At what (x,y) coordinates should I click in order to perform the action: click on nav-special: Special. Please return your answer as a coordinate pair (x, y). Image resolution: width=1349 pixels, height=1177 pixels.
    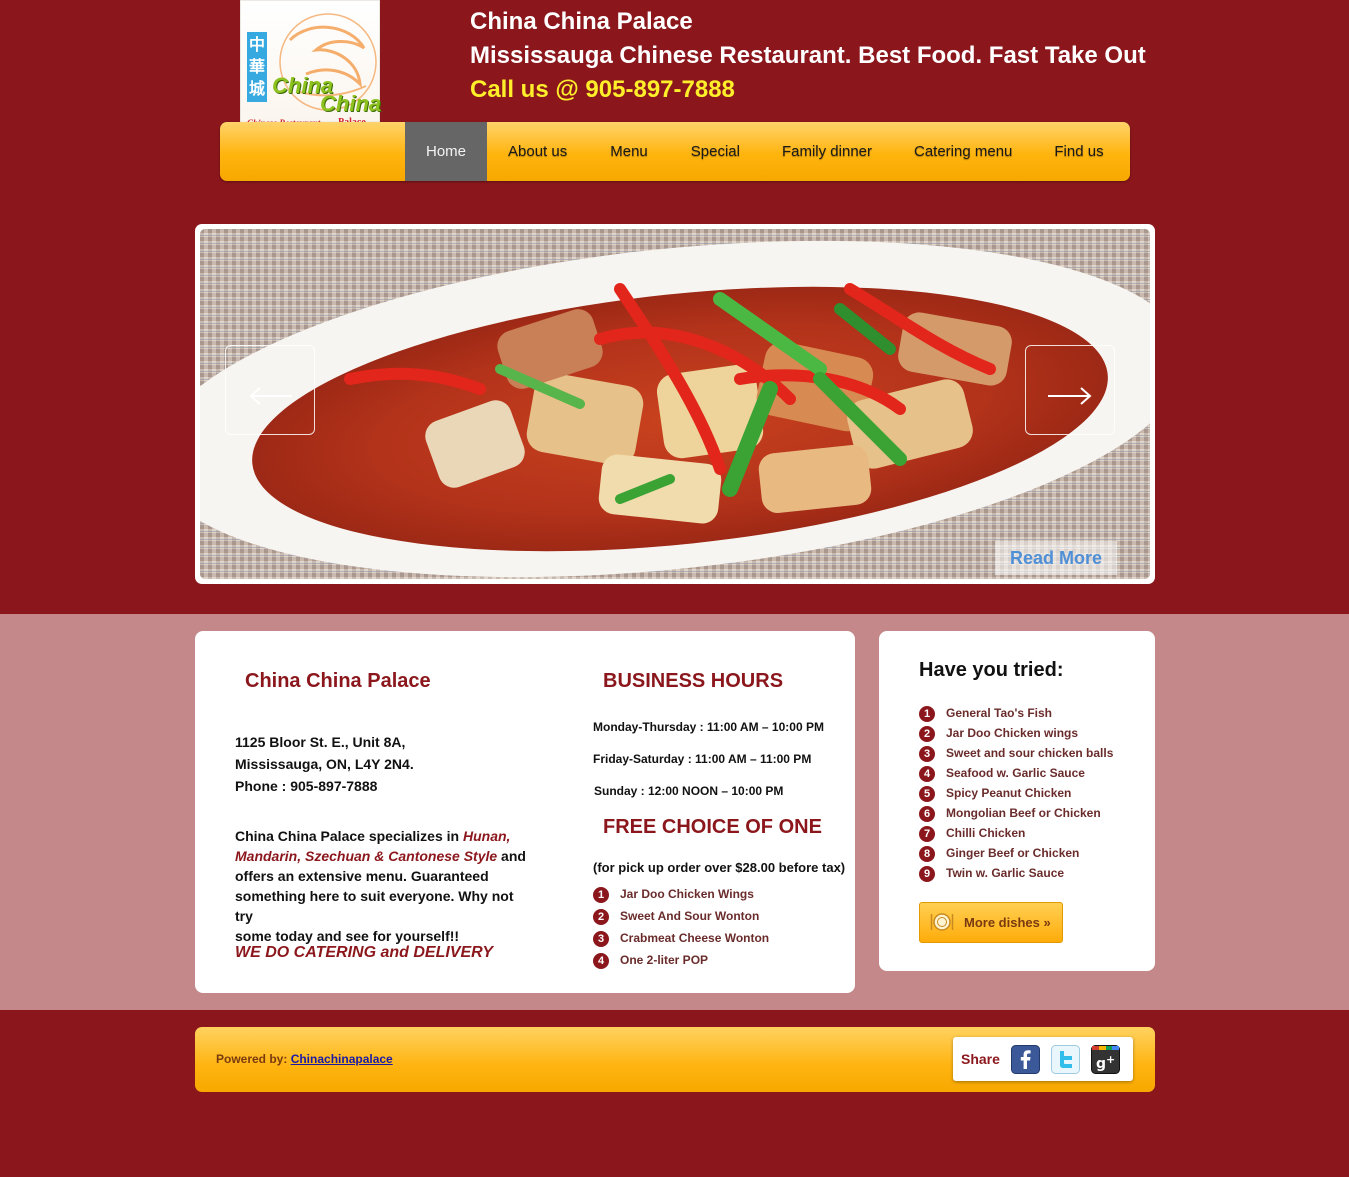
    Looking at the image, I should click on (715, 151).